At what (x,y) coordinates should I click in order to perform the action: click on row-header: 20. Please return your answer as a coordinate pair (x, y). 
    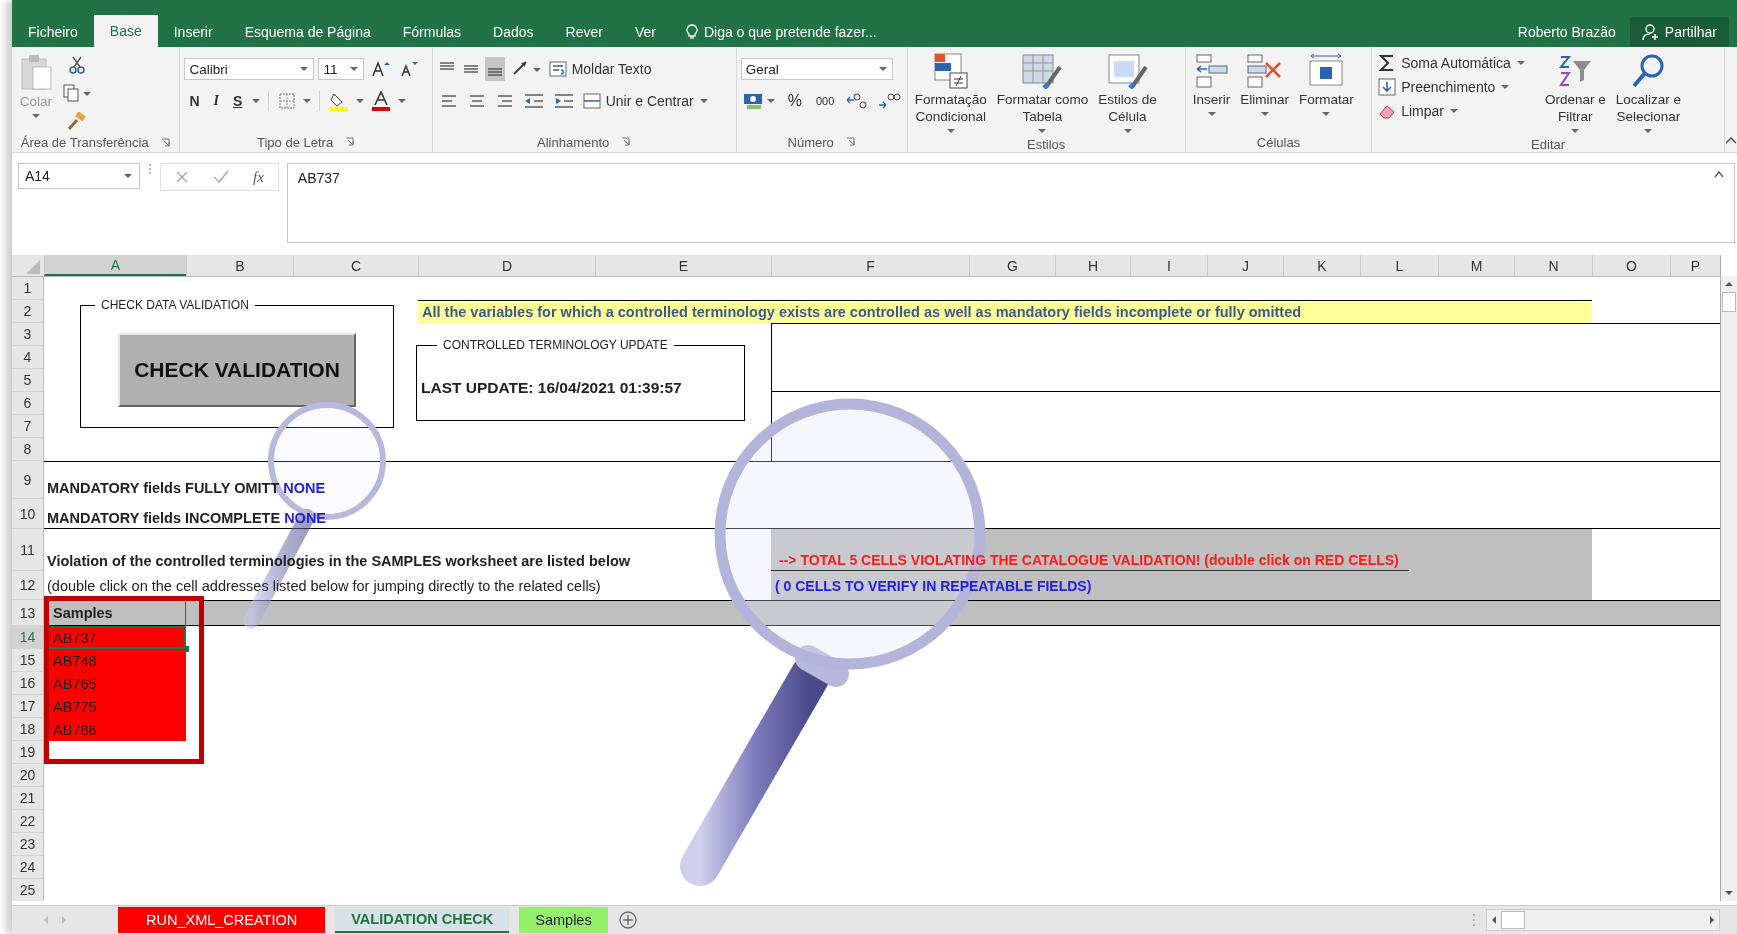
    Looking at the image, I should click on (28, 775).